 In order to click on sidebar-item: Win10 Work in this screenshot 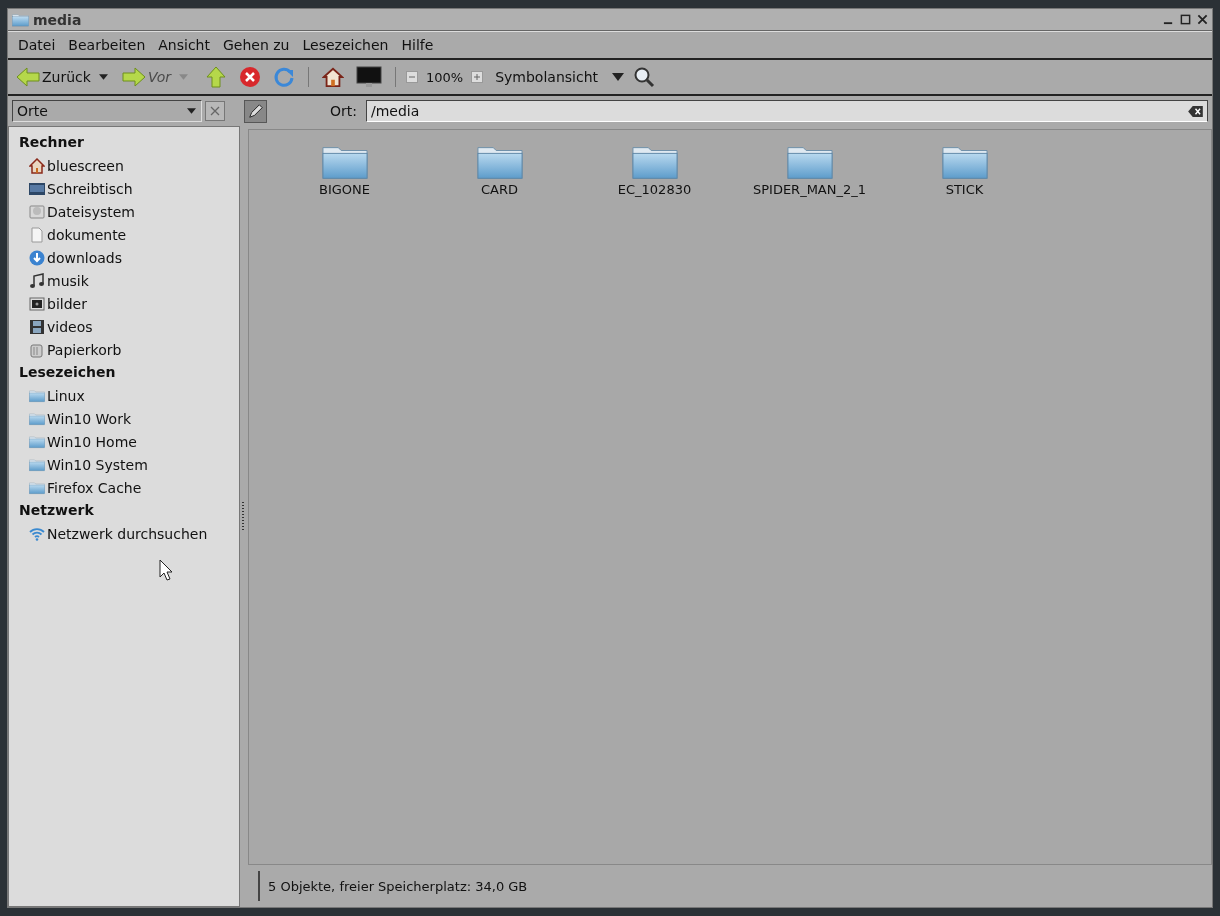, I will do `click(126, 418)`.